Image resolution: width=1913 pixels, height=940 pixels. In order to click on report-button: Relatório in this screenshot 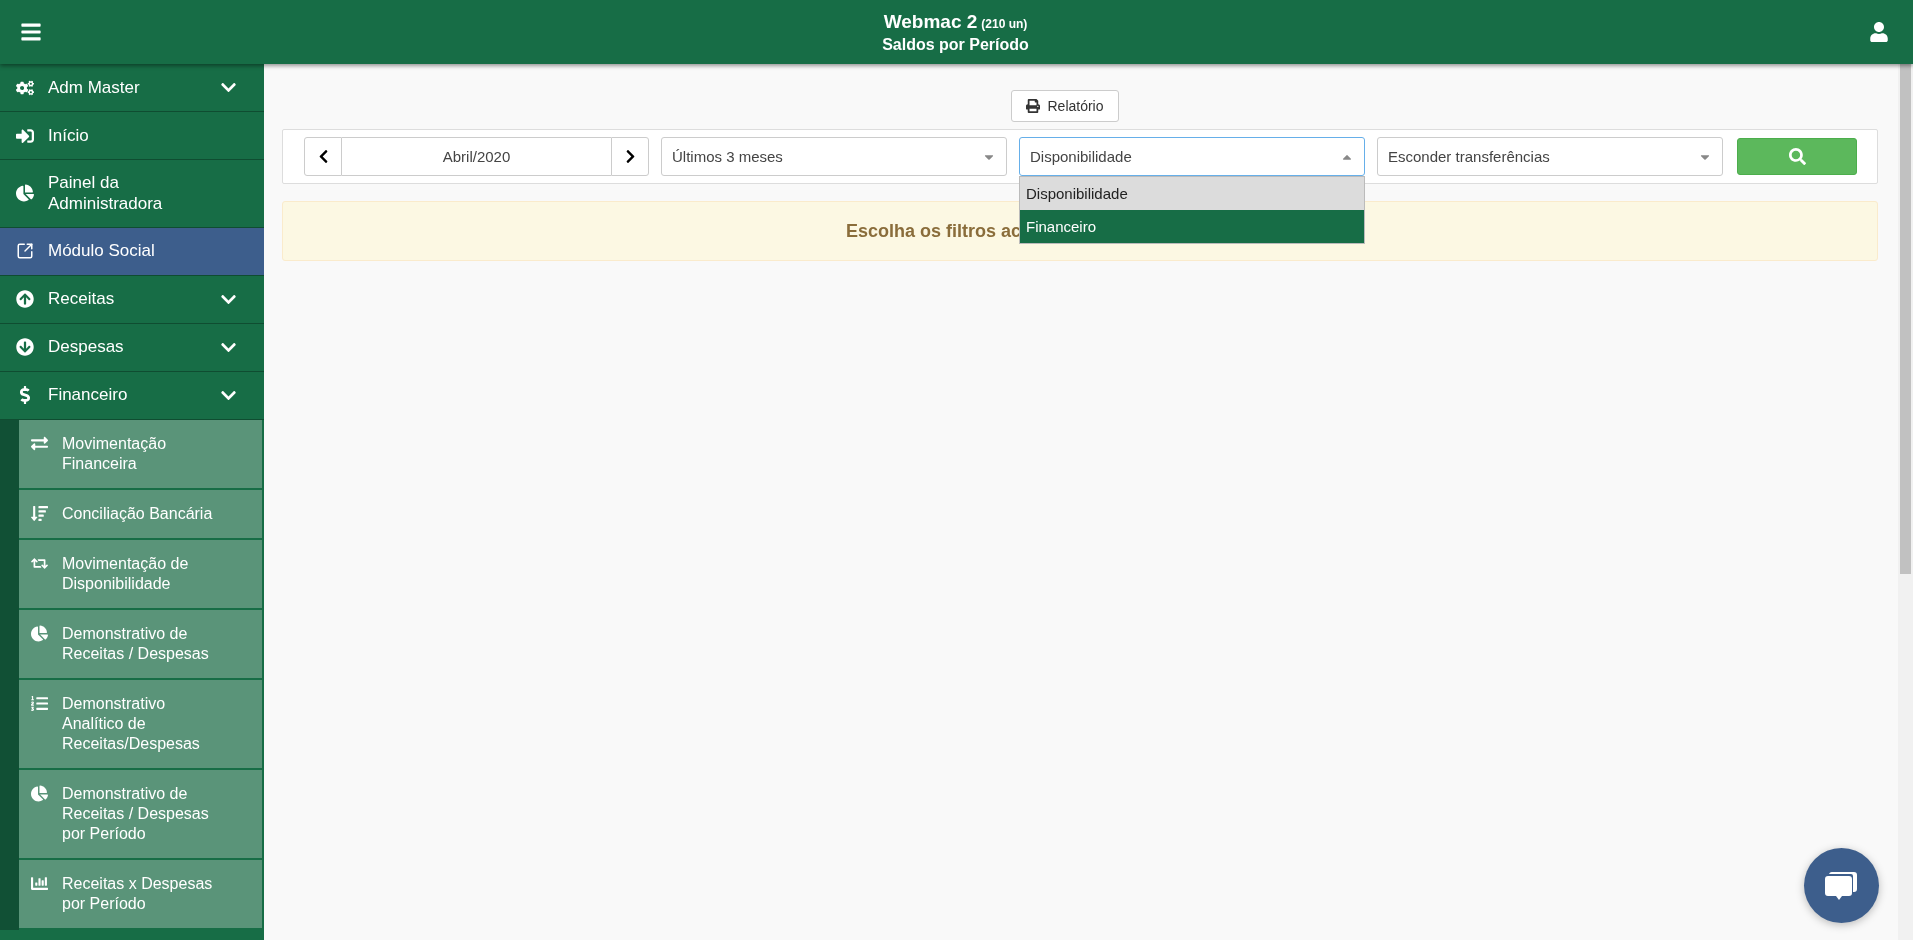, I will do `click(1065, 106)`.